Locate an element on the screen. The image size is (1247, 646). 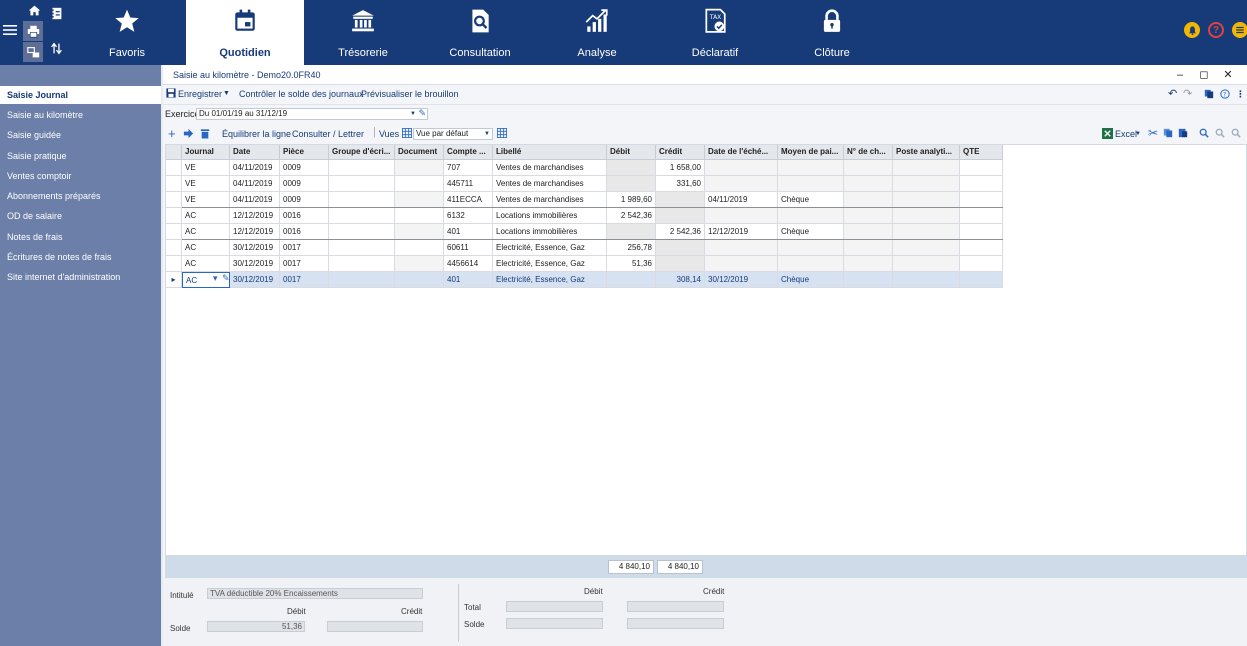
search-next-icon is located at coordinates (1236, 134).